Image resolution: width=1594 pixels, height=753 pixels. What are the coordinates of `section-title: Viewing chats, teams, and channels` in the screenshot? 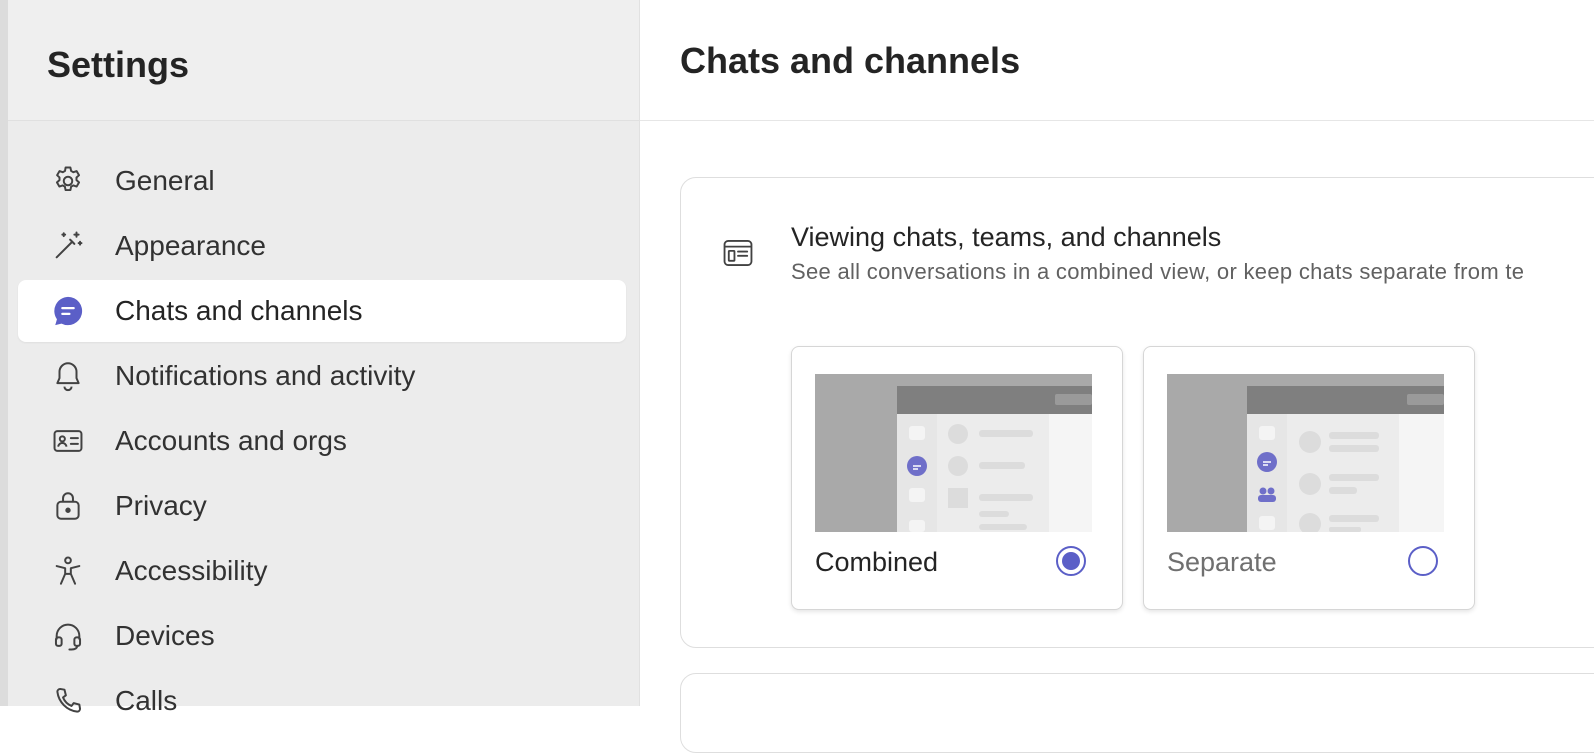 It's located at (1006, 237).